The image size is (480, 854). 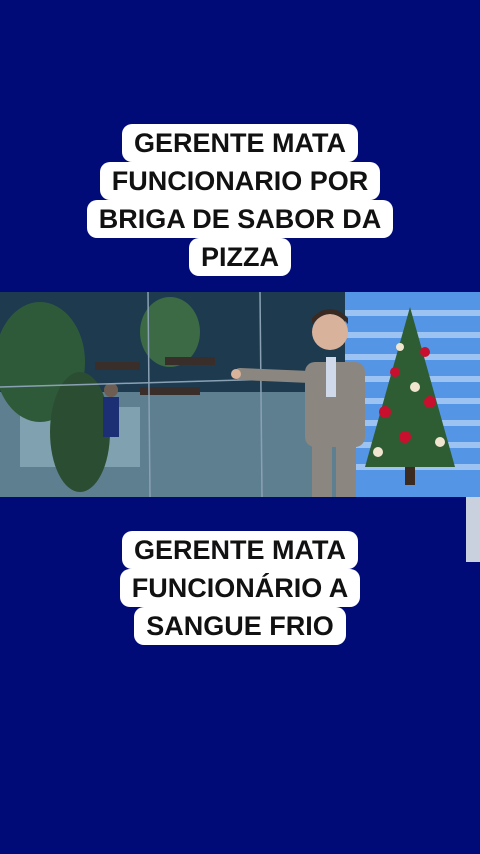 I want to click on top-caption-line-1: GERENTE MATA, so click(x=240, y=143).